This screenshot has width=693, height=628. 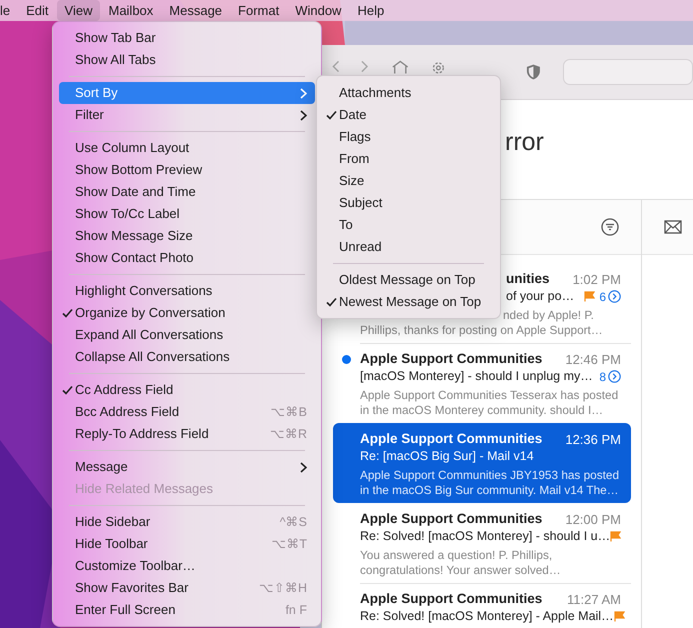 What do you see at coordinates (187, 115) in the screenshot?
I see `menu-item: Filter` at bounding box center [187, 115].